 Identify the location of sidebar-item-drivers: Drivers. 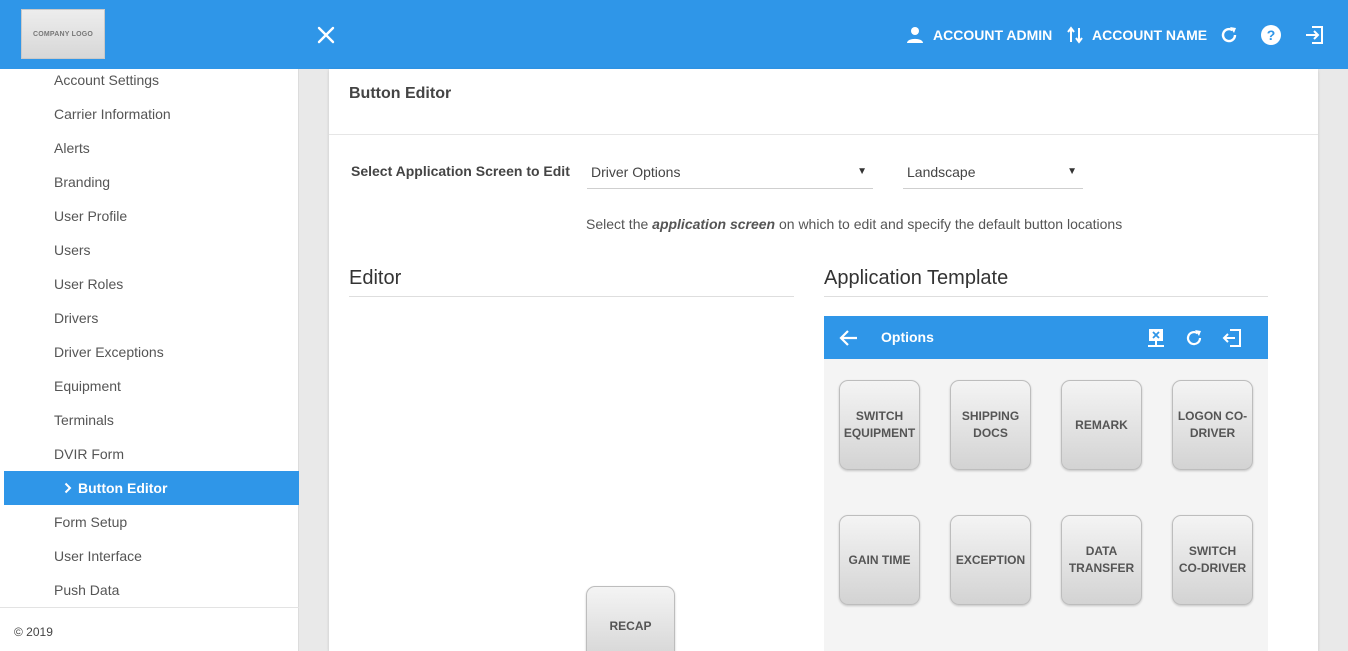
(76, 325).